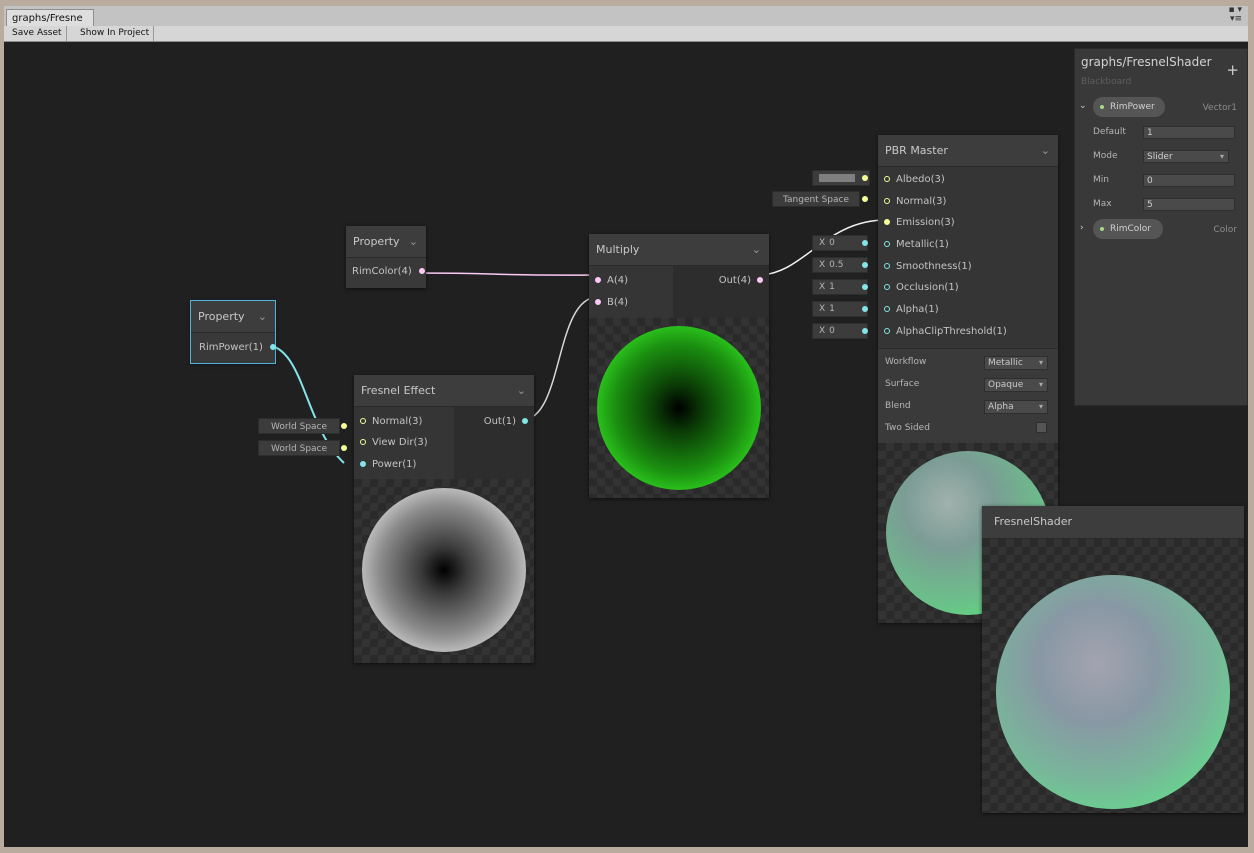 This screenshot has width=1254, height=853. What do you see at coordinates (626, 16) in the screenshot?
I see `window-tab-bar: graphs/Fresne ▪ ▾ ▾≡` at bounding box center [626, 16].